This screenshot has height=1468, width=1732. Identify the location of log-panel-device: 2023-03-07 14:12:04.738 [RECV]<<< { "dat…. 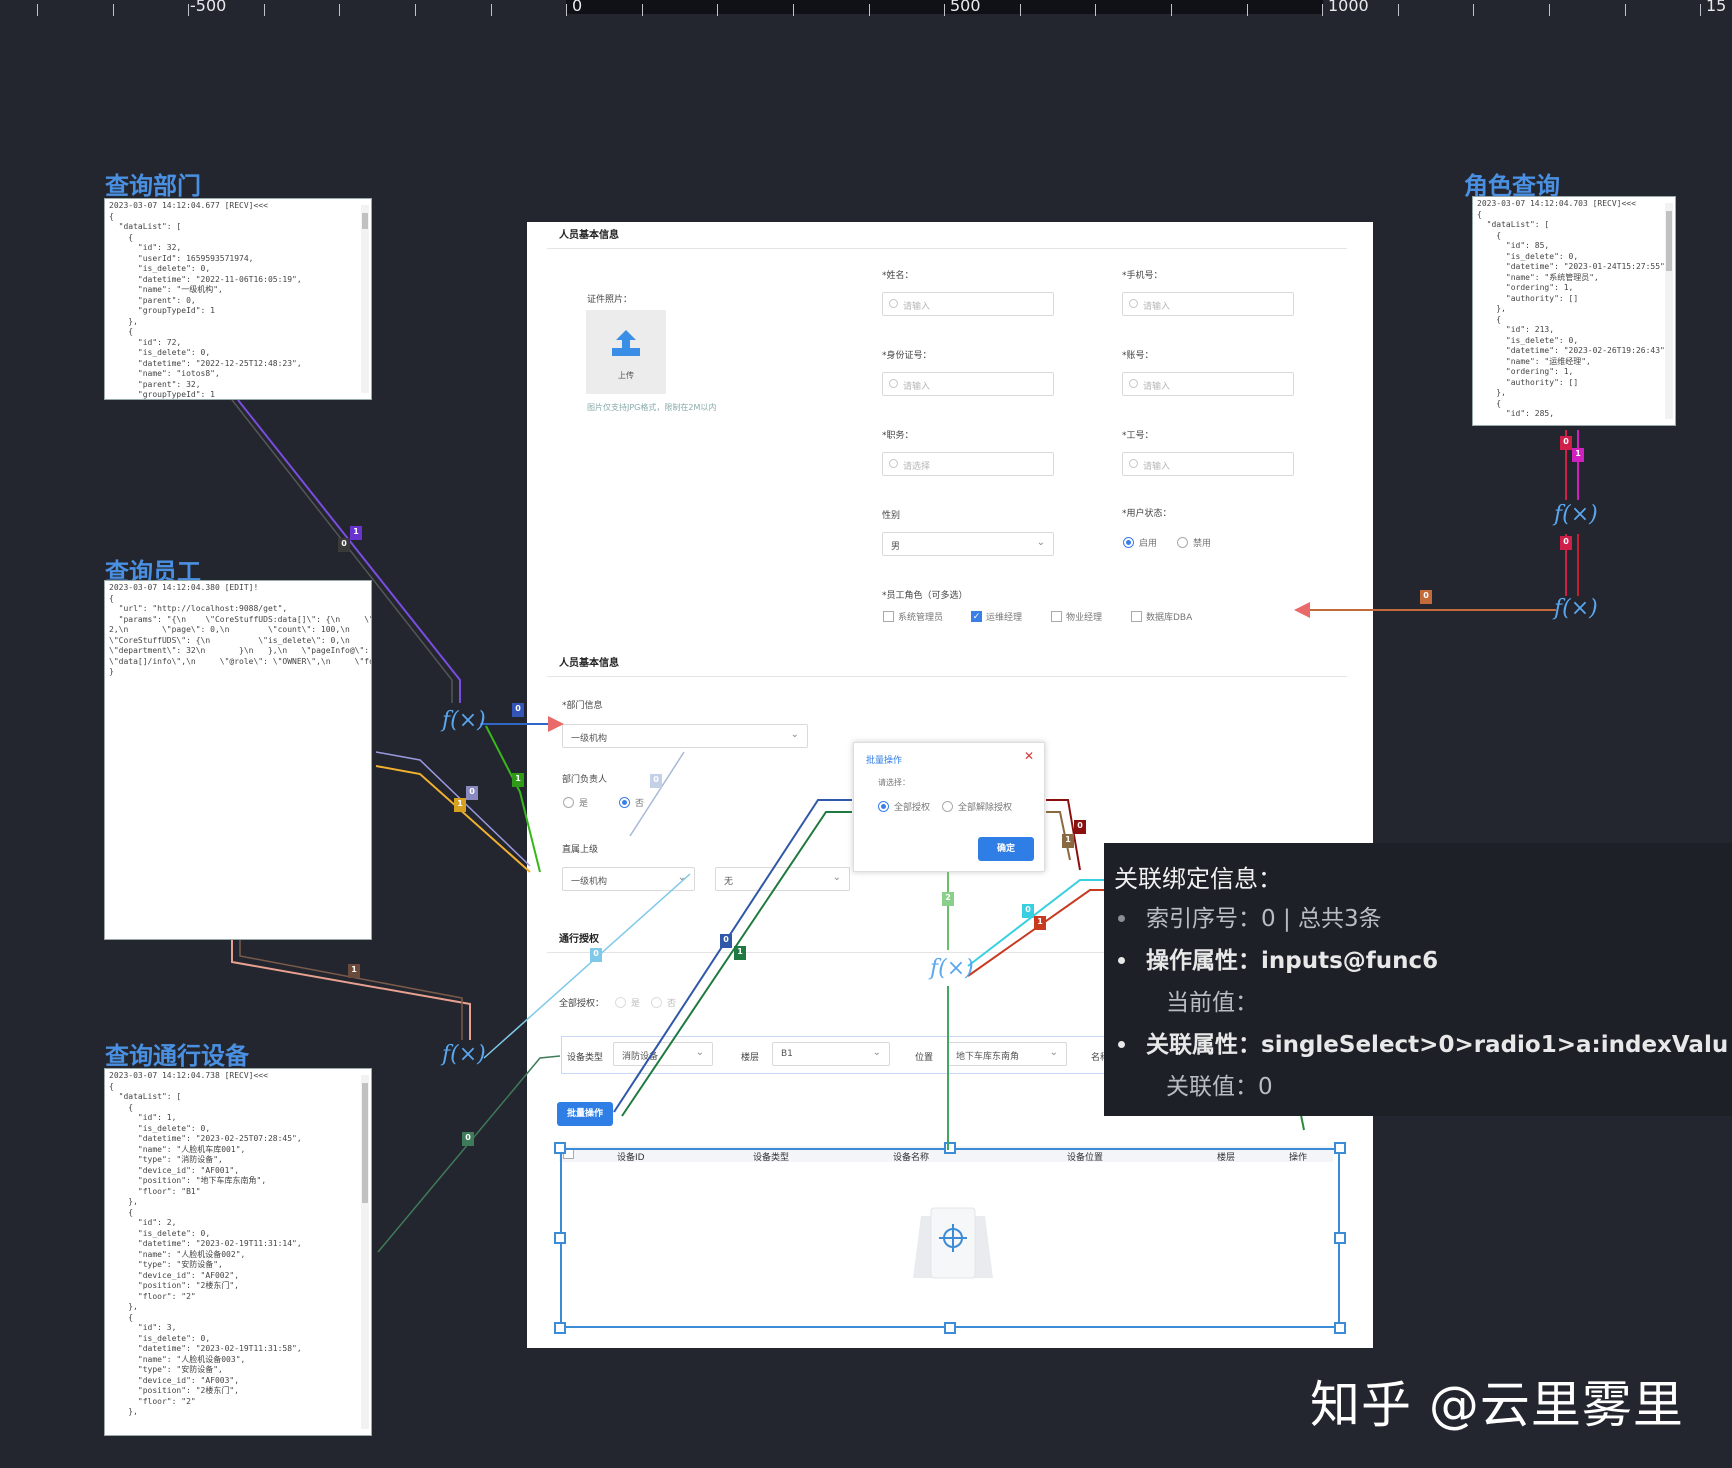
(238, 1252).